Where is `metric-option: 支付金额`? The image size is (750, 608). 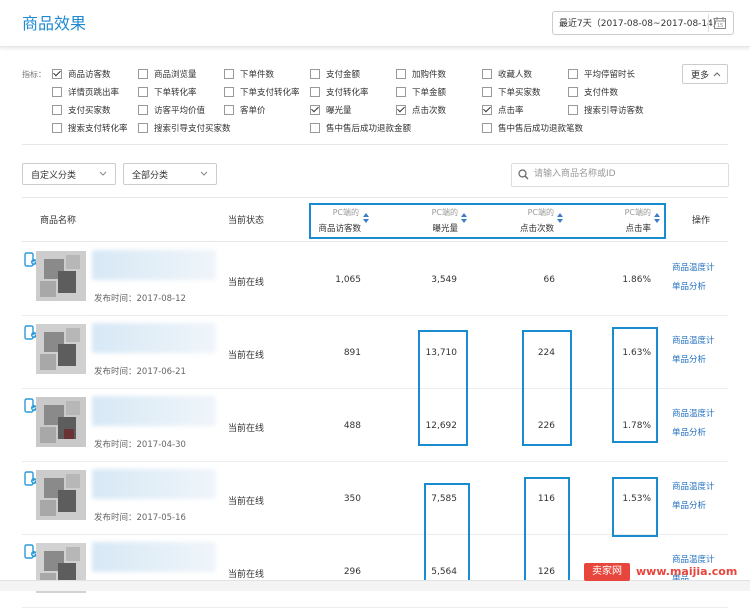
metric-option: 支付金额 is located at coordinates (335, 74).